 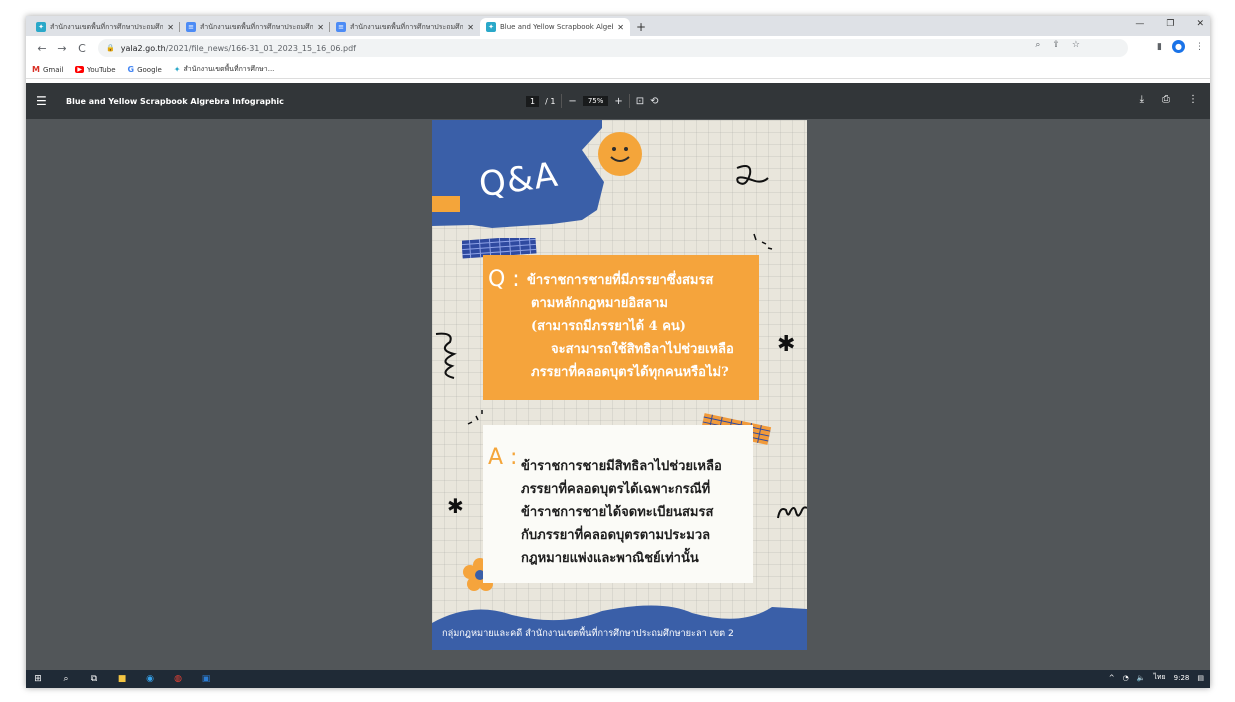 What do you see at coordinates (640, 101) in the screenshot?
I see `fit-page-icon: ⊡` at bounding box center [640, 101].